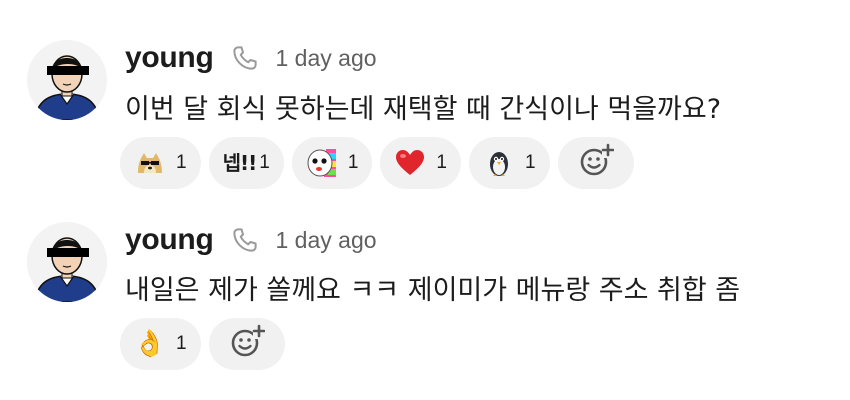  What do you see at coordinates (499, 163) in the screenshot?
I see `penguin-icon` at bounding box center [499, 163].